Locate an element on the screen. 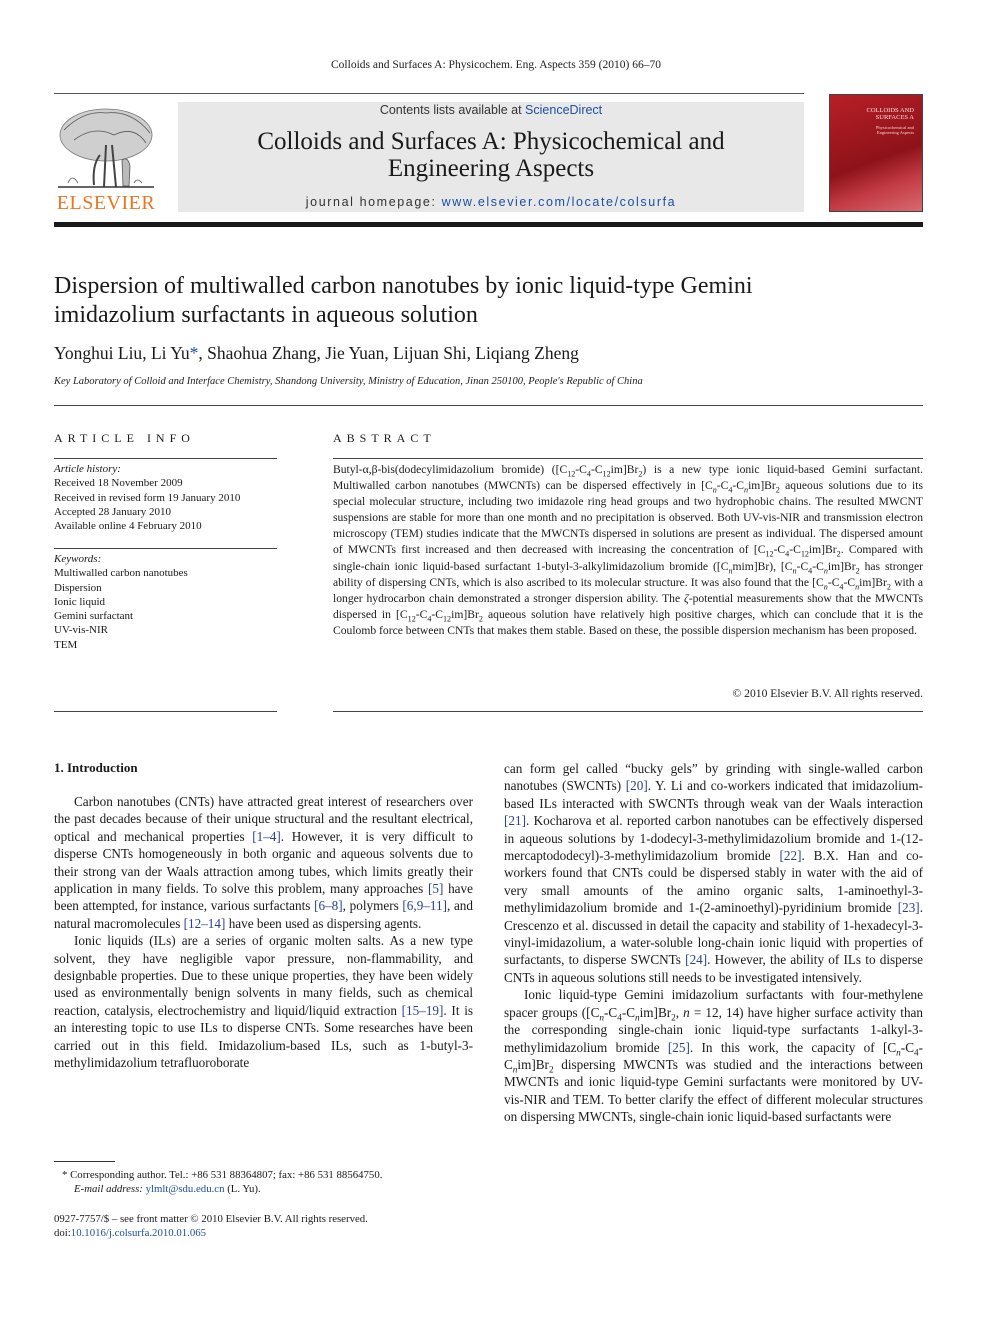 This screenshot has height=1323, width=992. email-suffix: (L. Yu). is located at coordinates (242, 1189).